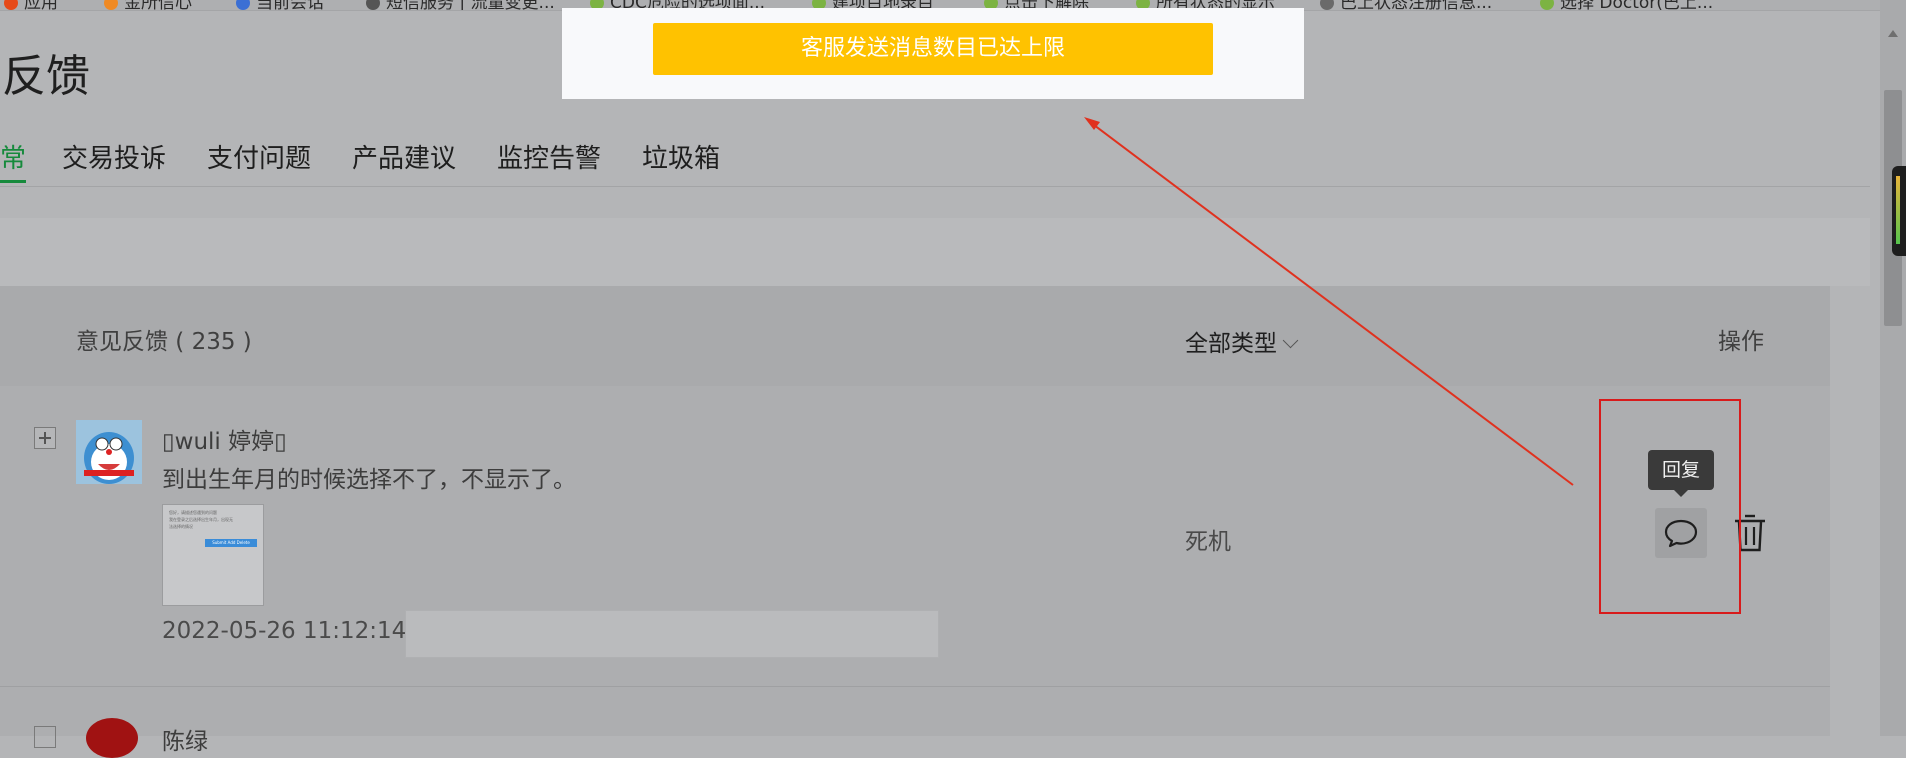 The image size is (1906, 758). What do you see at coordinates (193, 512) in the screenshot?
I see `thumbnail-text: 您好，请描述您遇到的问题` at bounding box center [193, 512].